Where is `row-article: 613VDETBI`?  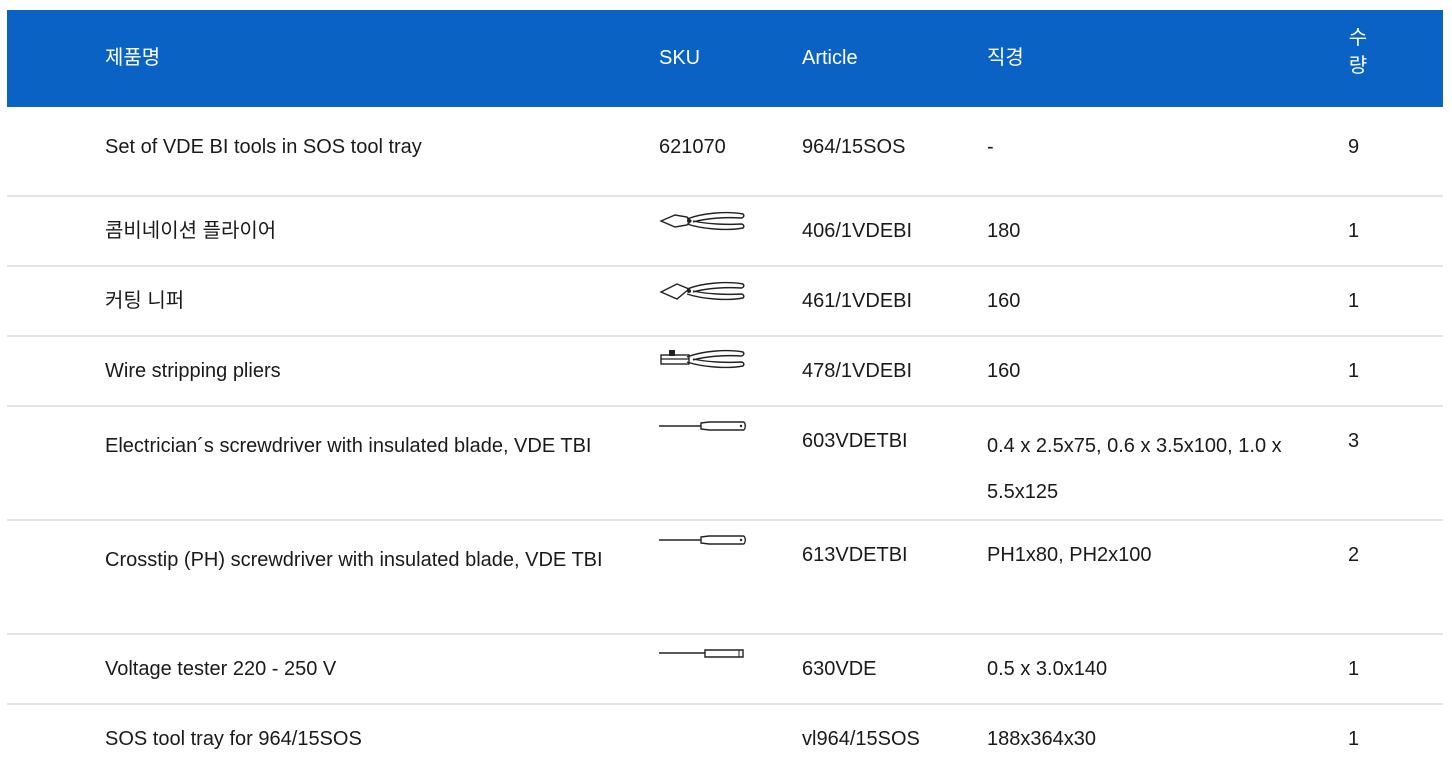
row-article: 613VDETBI is located at coordinates (855, 555).